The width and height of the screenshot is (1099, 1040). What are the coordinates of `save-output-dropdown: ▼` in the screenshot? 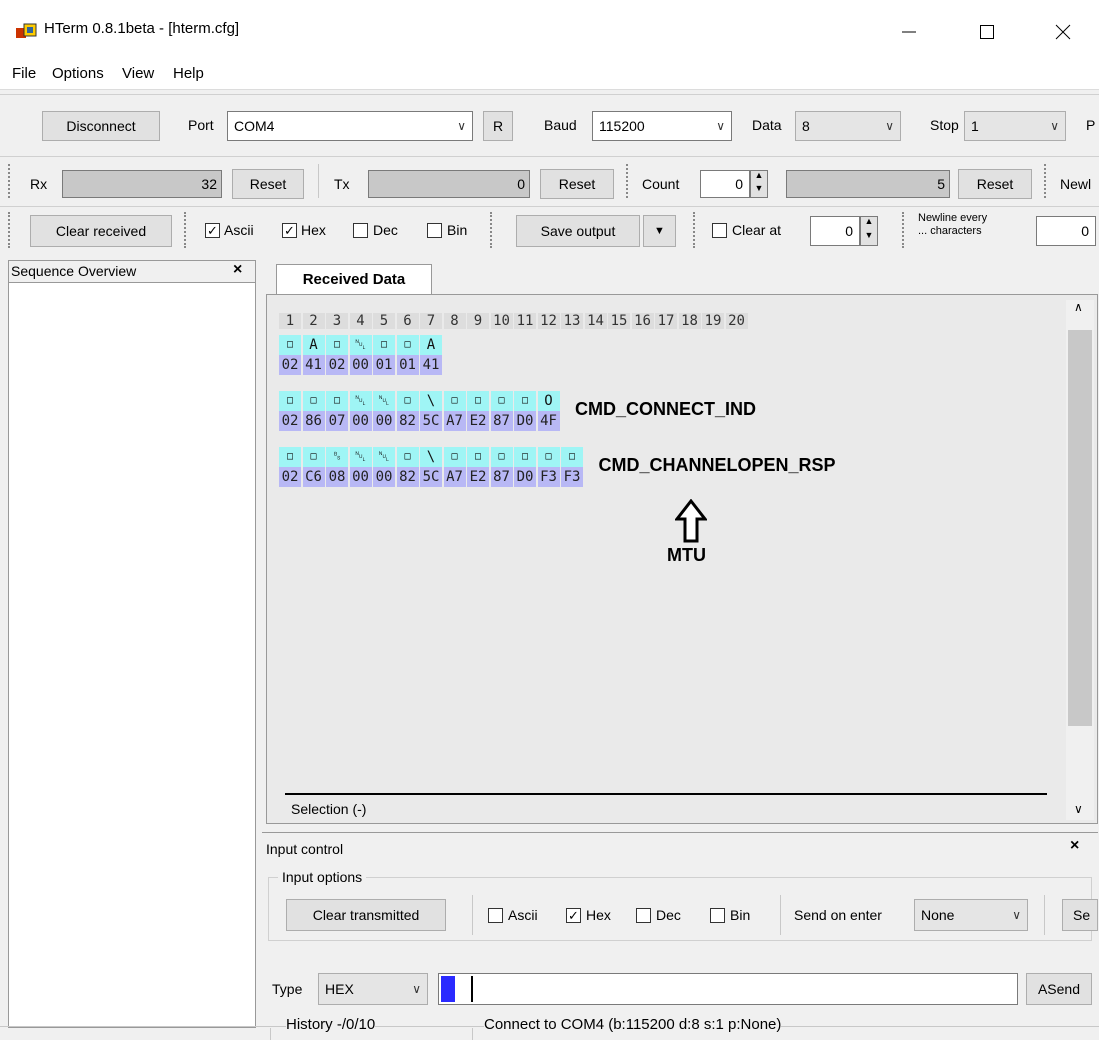 It's located at (659, 231).